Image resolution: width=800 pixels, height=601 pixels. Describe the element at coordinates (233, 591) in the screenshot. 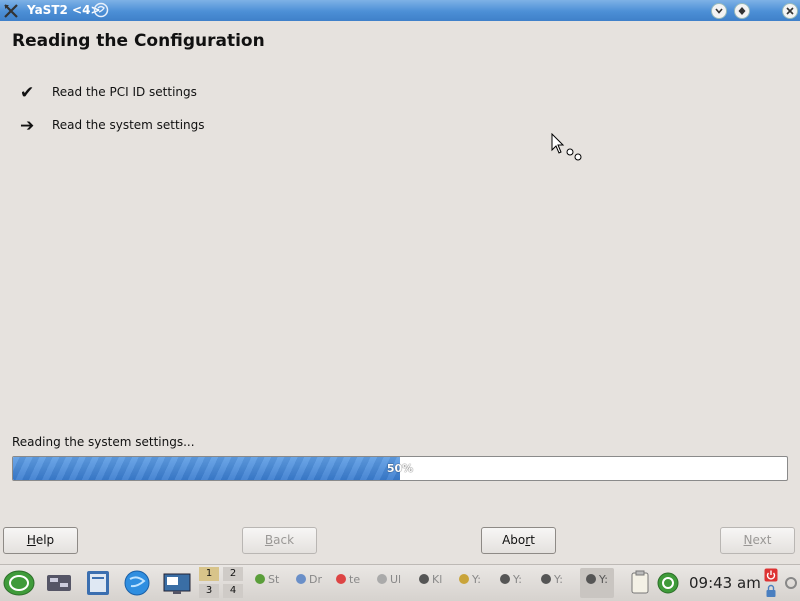

I see `desktop-4: 4` at that location.